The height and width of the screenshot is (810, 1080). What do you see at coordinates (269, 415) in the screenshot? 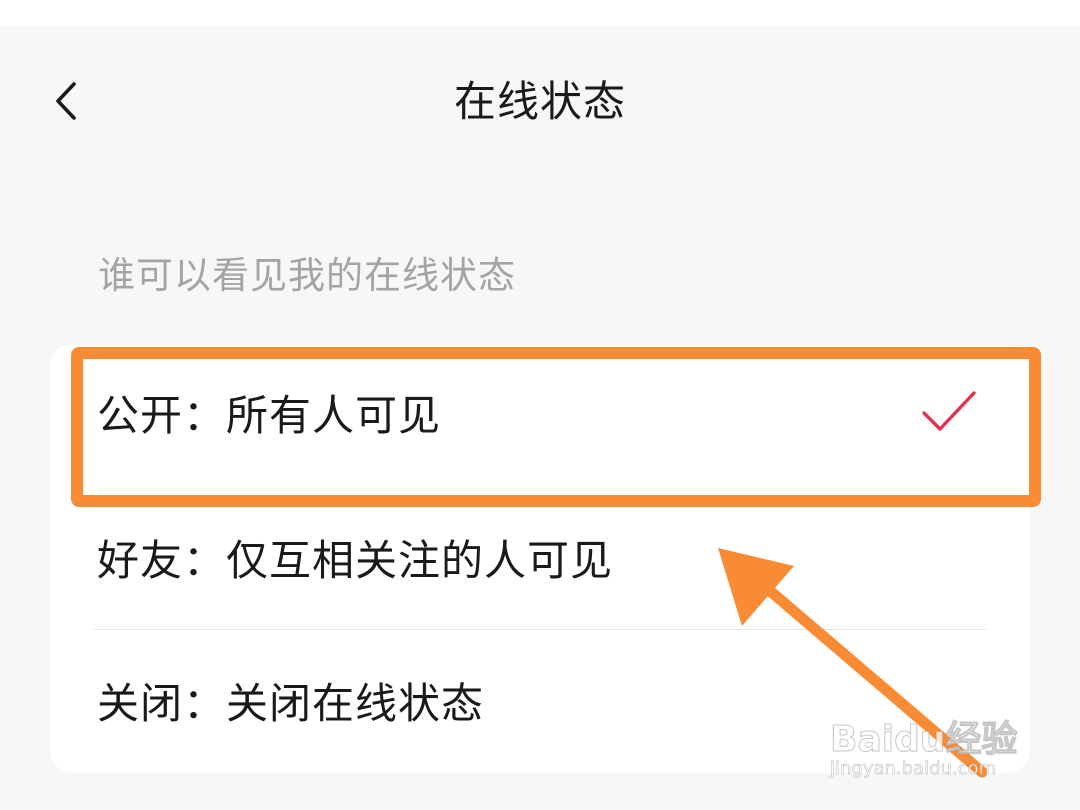
I see `option-public-label: 公开：所有人可见` at bounding box center [269, 415].